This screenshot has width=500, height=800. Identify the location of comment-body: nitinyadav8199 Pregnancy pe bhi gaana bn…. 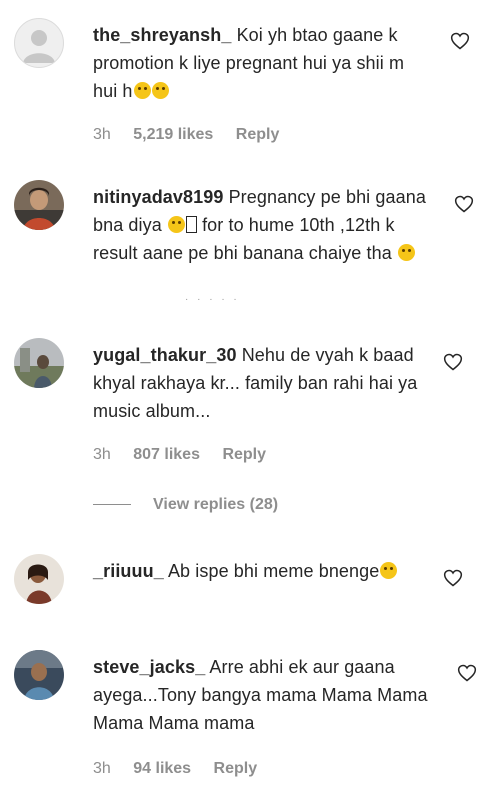
(263, 225).